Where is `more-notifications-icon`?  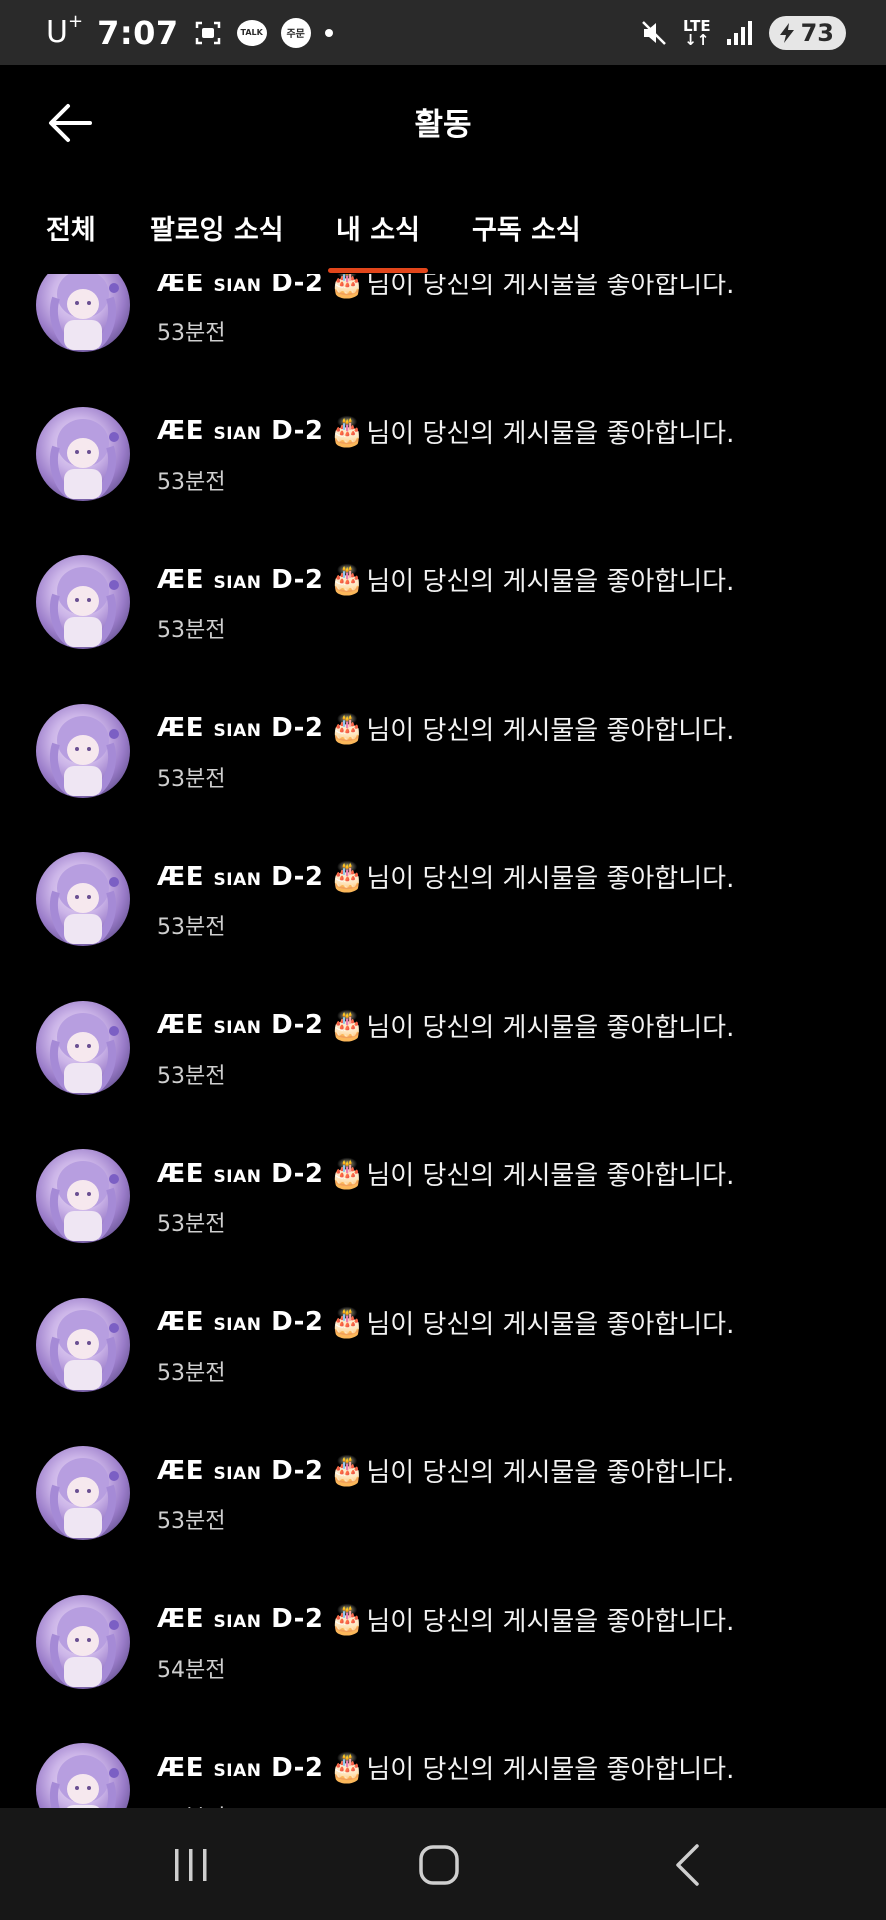
more-notifications-icon is located at coordinates (328, 32).